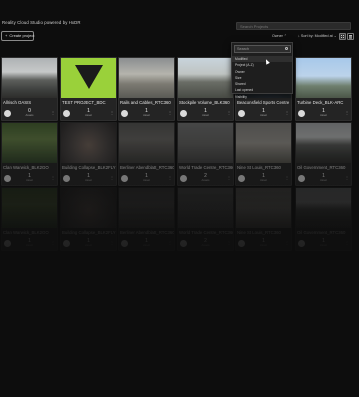  I want to click on owner-label: Owner, so click(277, 36).